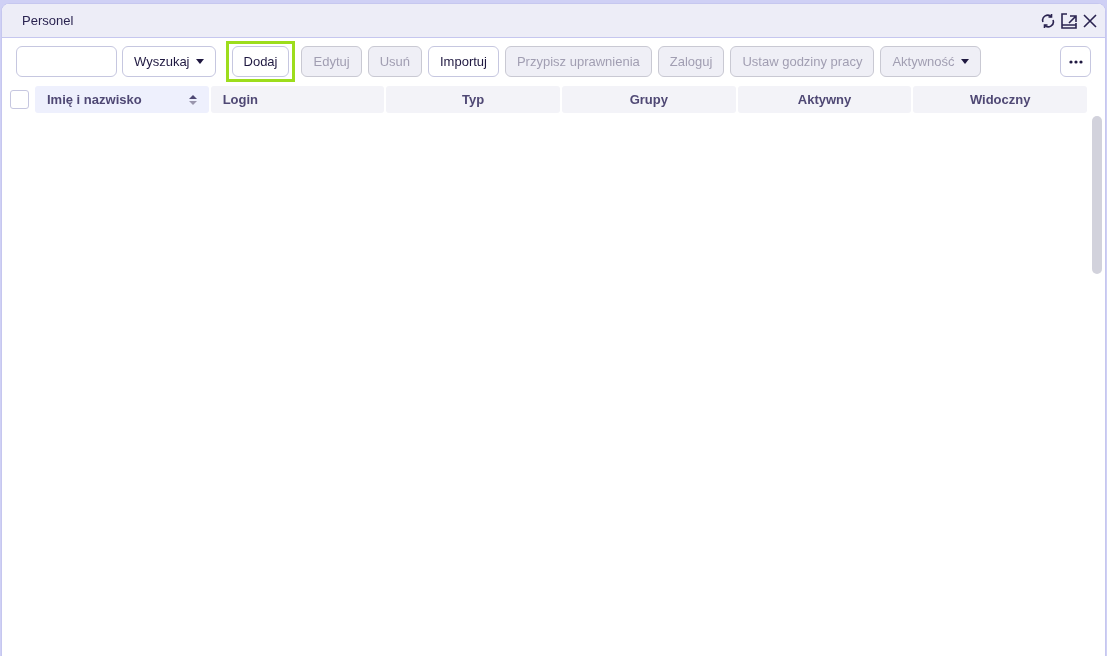 The image size is (1107, 656). Describe the element at coordinates (1097, 195) in the screenshot. I see `scrollbar-thumb` at that location.